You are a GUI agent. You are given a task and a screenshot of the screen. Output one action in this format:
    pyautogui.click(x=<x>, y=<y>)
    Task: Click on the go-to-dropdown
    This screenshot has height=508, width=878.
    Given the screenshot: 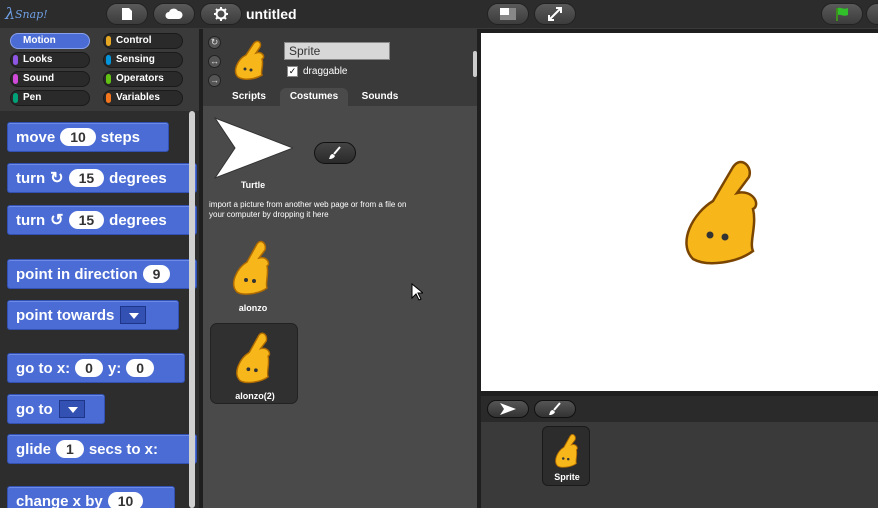 What is the action you would take?
    pyautogui.click(x=71, y=409)
    